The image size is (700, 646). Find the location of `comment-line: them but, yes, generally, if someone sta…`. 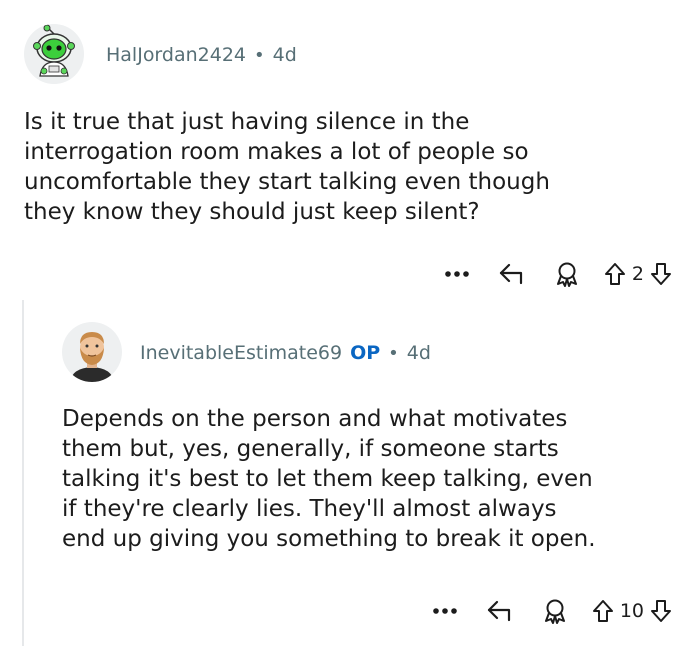

comment-line: them but, yes, generally, if someone sta… is located at coordinates (310, 449).